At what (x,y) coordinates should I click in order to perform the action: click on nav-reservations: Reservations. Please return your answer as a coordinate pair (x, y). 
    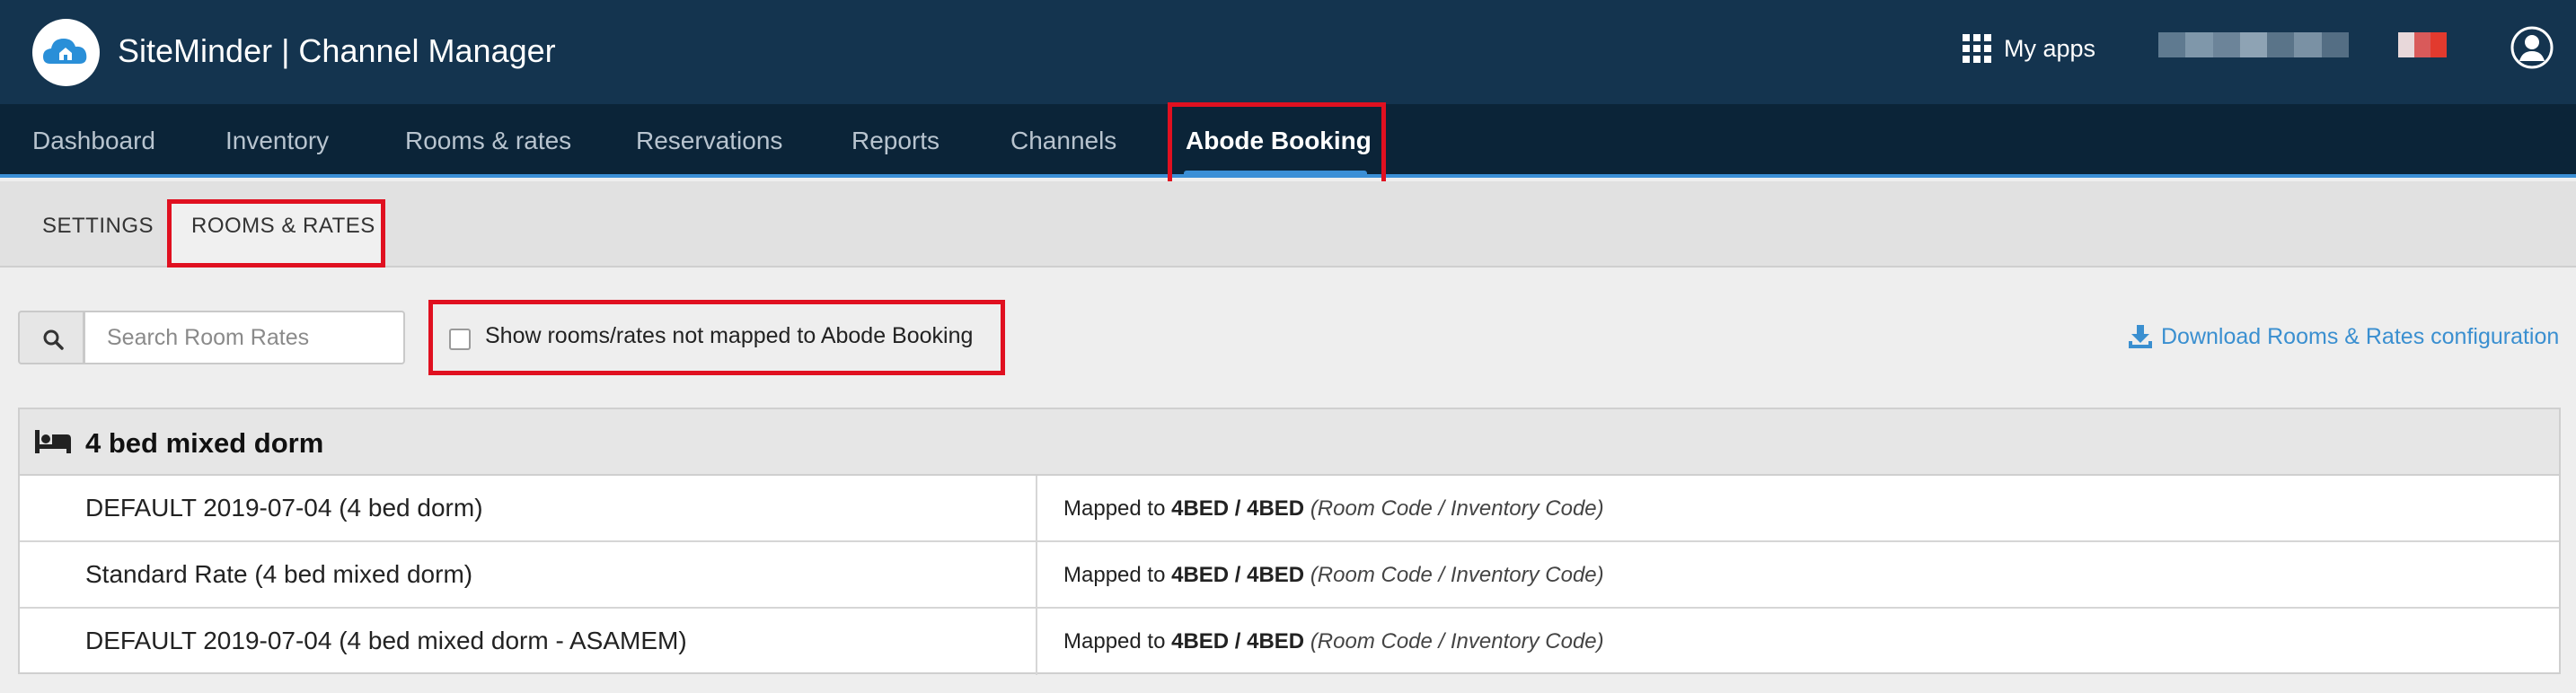
    Looking at the image, I should click on (709, 141).